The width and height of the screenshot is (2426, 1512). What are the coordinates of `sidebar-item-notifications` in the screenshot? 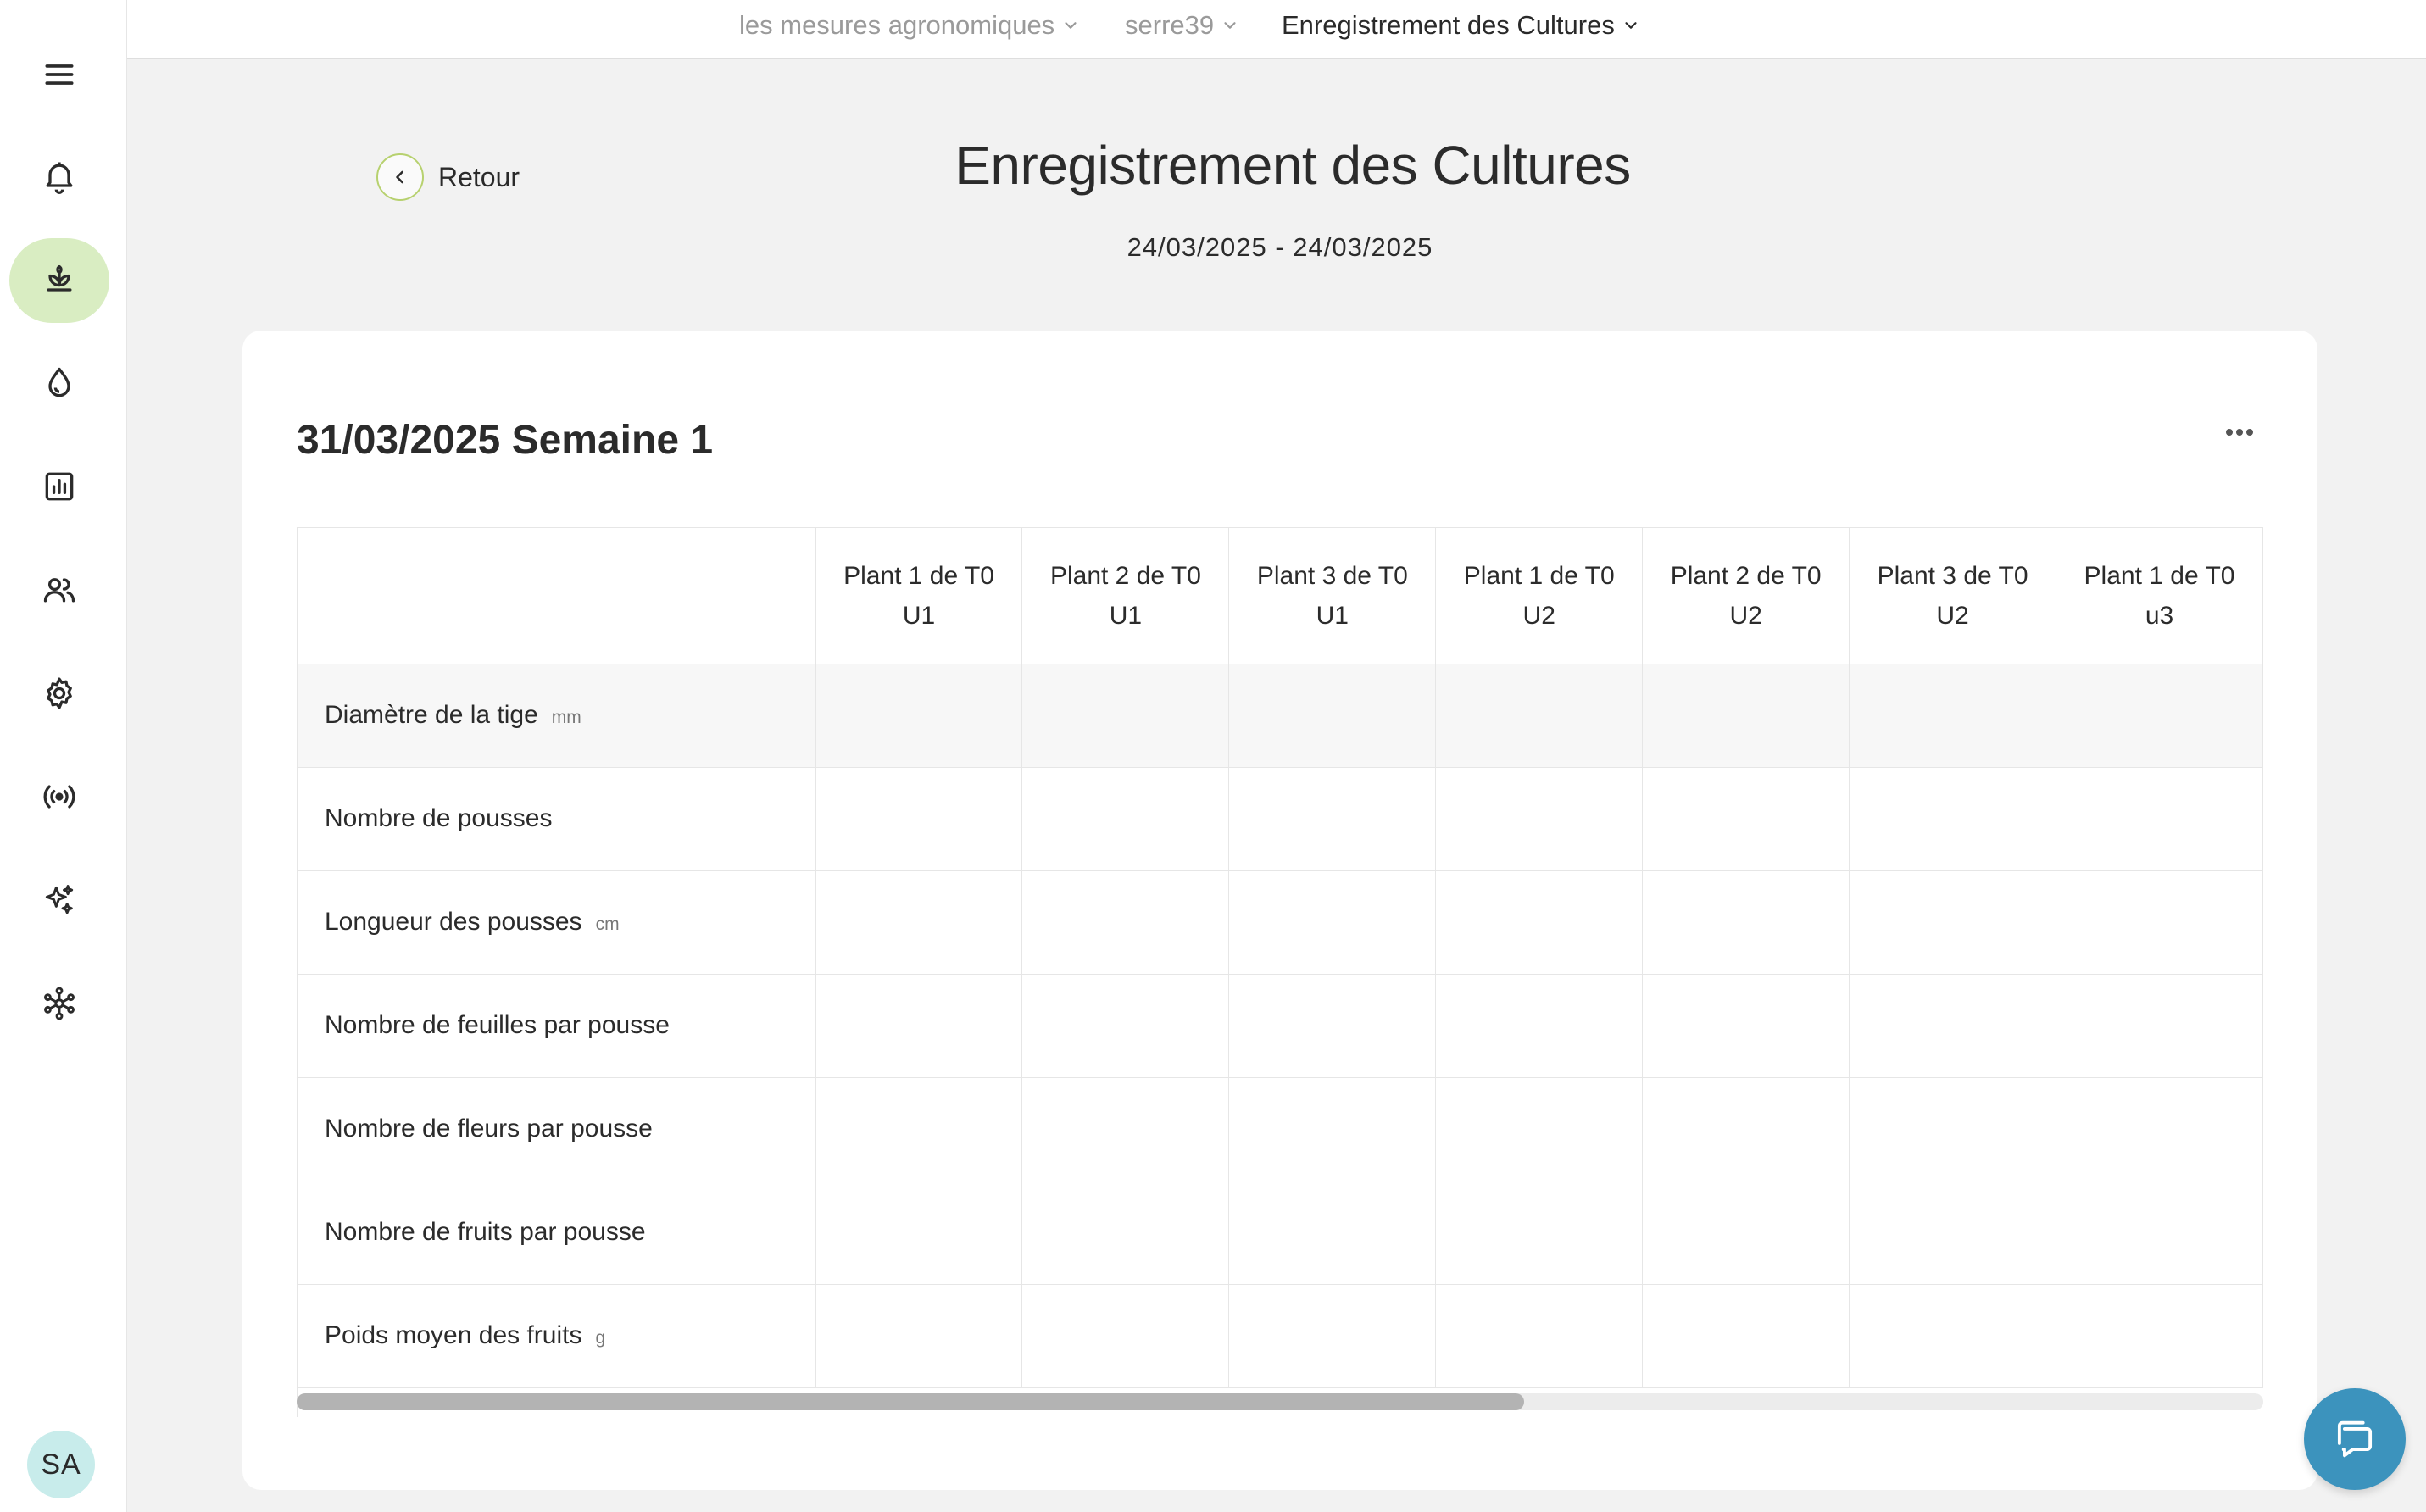 It's located at (59, 176).